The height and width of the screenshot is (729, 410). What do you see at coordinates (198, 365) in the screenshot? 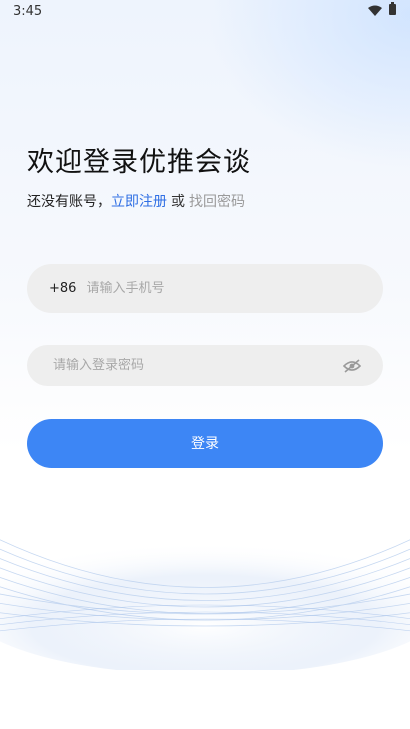
I see `password-input` at bounding box center [198, 365].